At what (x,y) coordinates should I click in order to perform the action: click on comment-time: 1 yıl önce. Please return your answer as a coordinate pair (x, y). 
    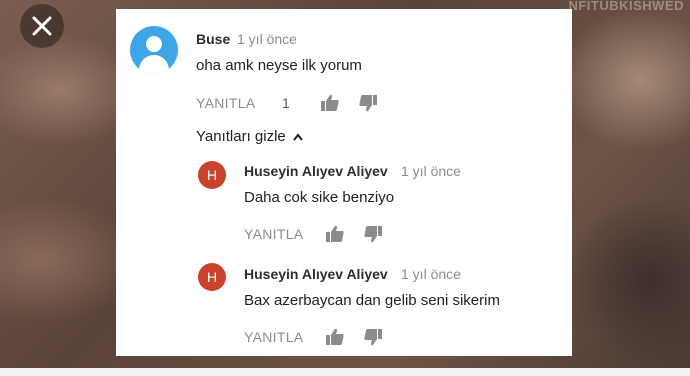
    Looking at the image, I should click on (267, 39).